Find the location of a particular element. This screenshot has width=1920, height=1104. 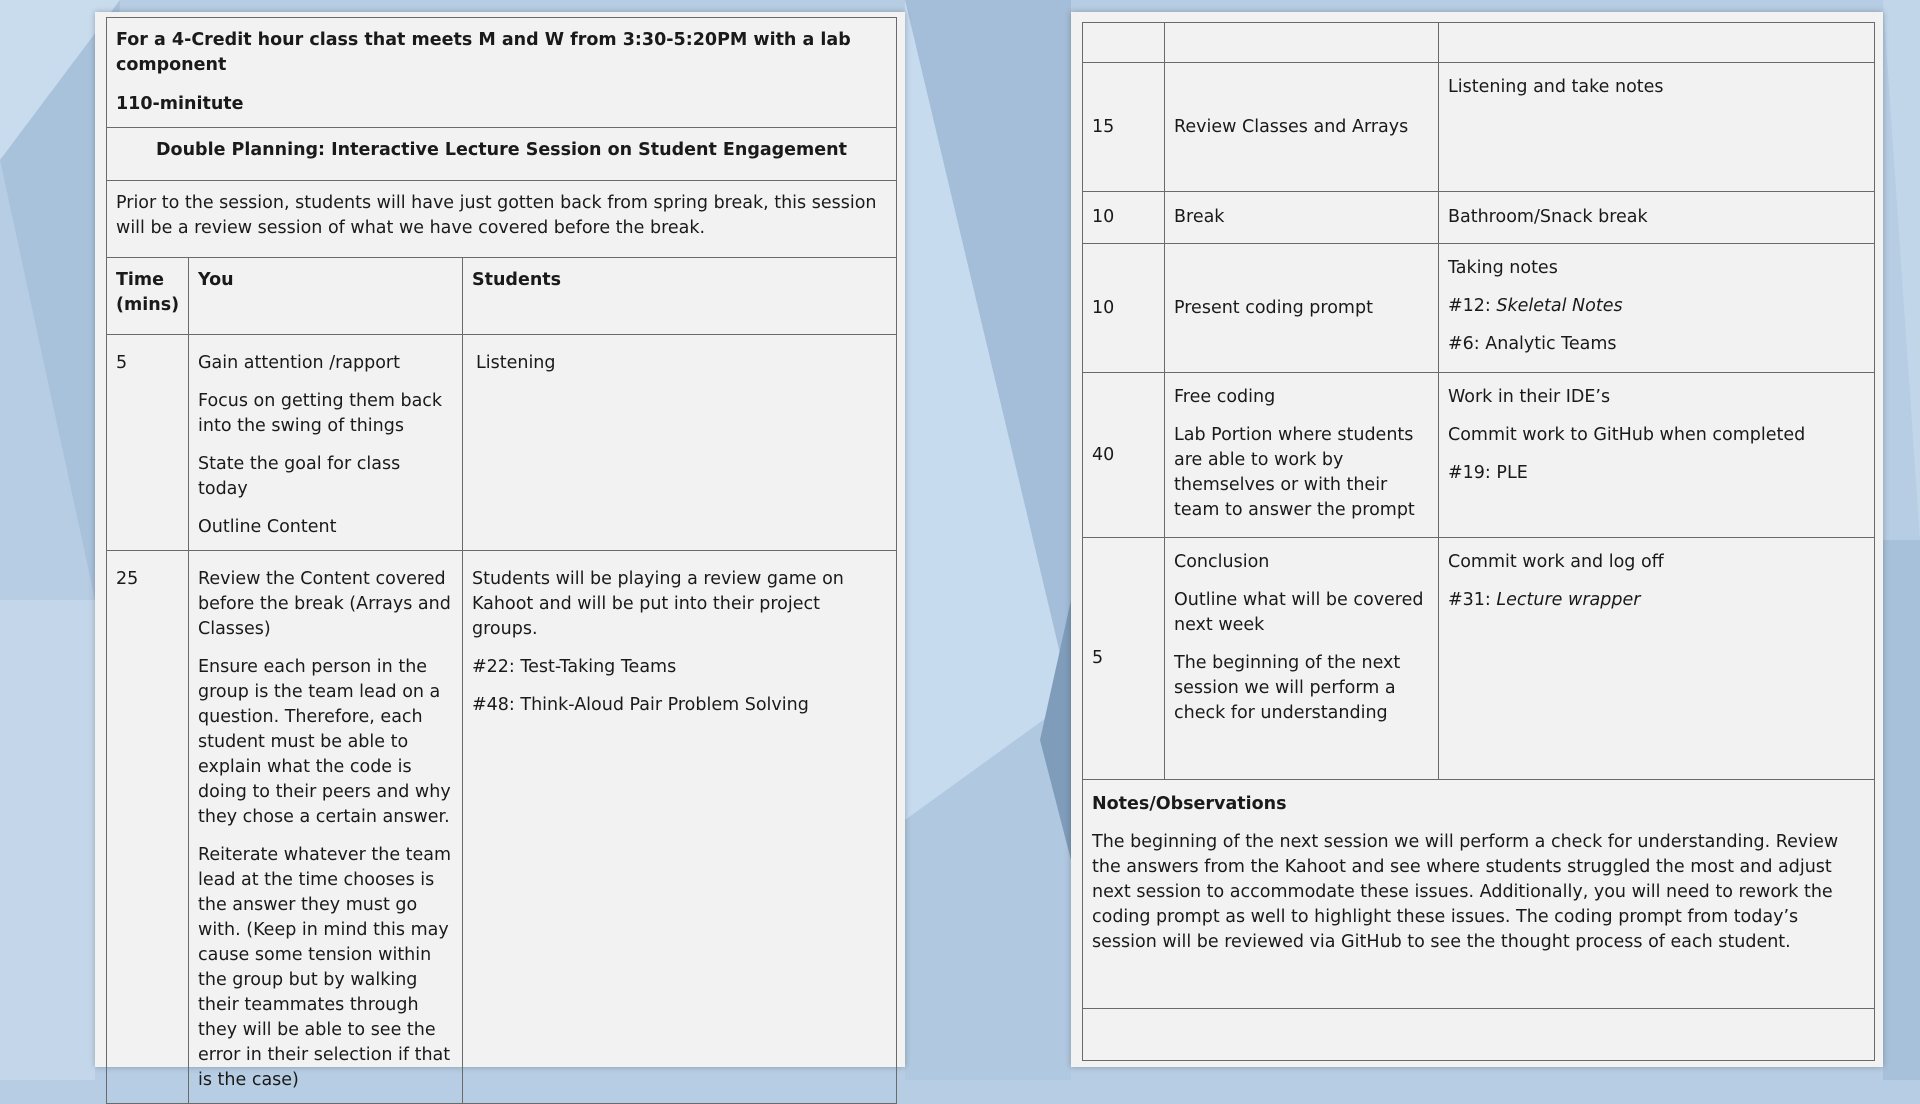

row-students-line: #31: Lecture wrapper is located at coordinates (1656, 600).